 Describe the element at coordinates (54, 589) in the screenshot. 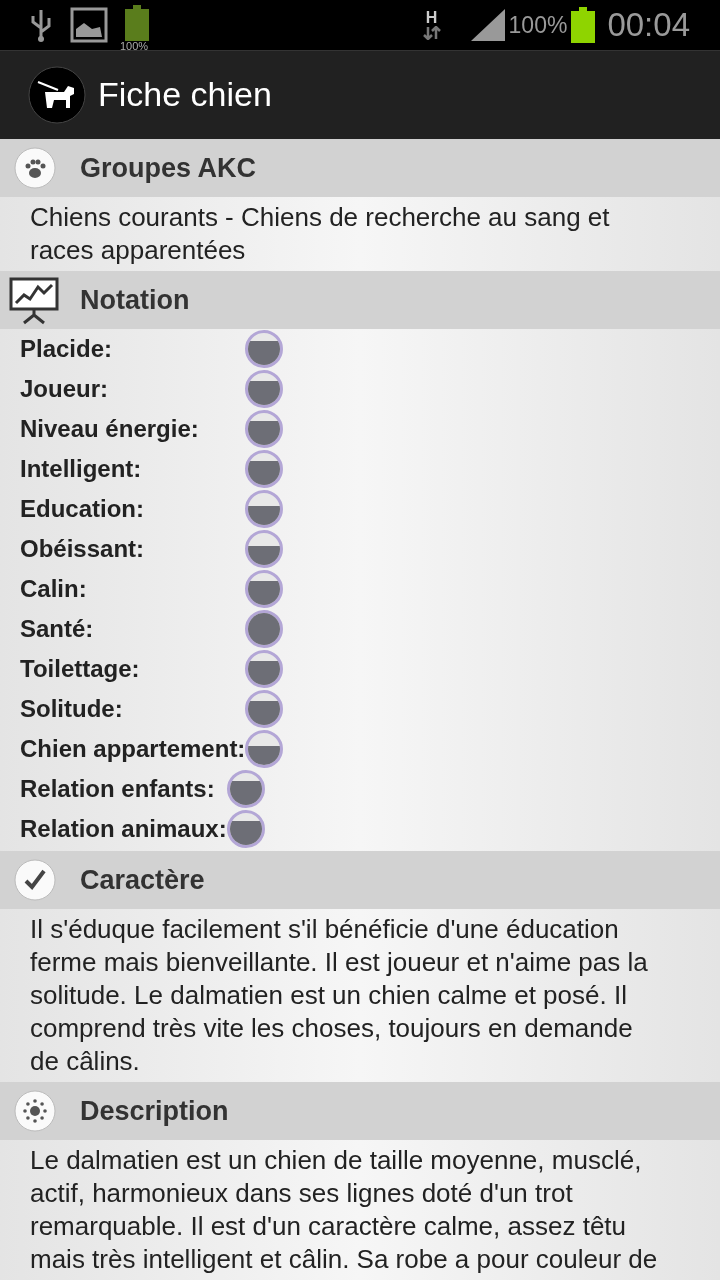

I see `rating-label: Calin:` at that location.